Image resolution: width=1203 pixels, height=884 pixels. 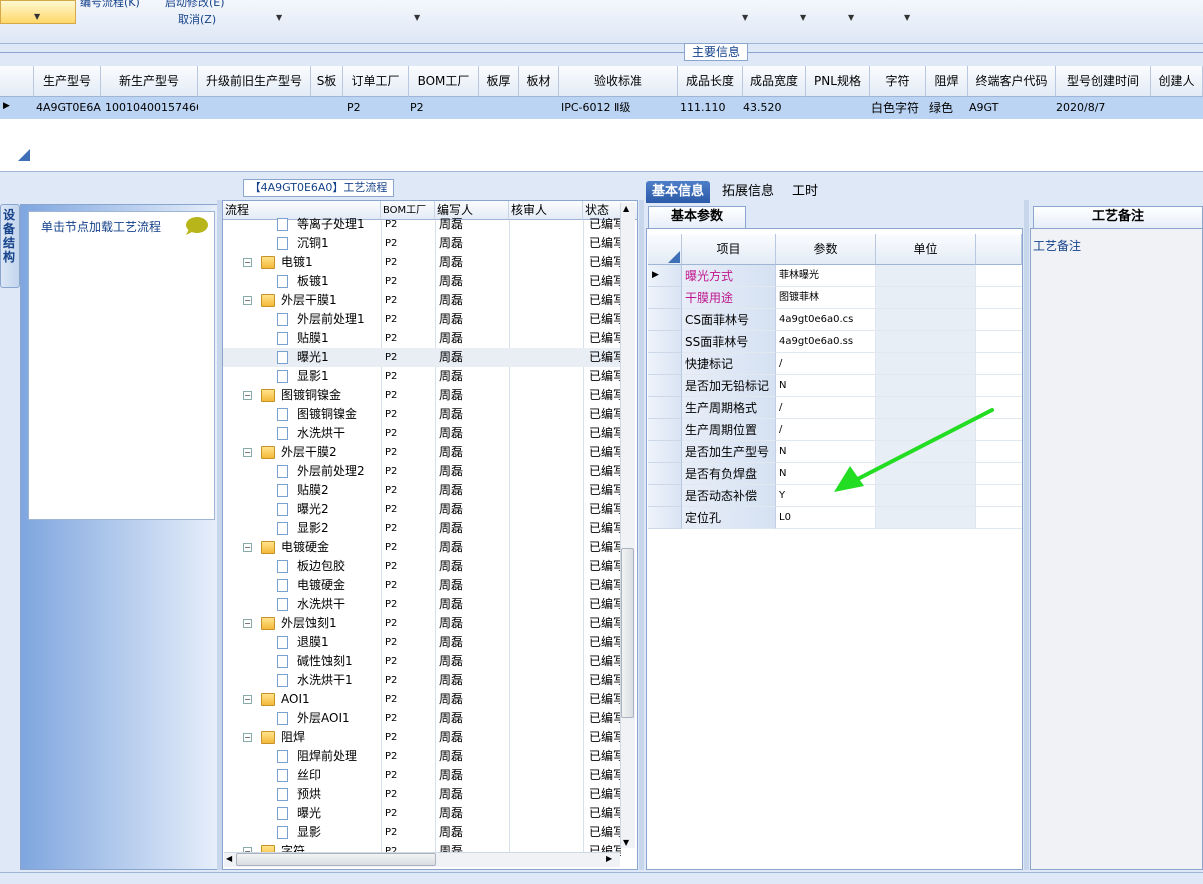 I want to click on tree-row: 曝光1P2 周磊 已编写, so click(x=423, y=357).